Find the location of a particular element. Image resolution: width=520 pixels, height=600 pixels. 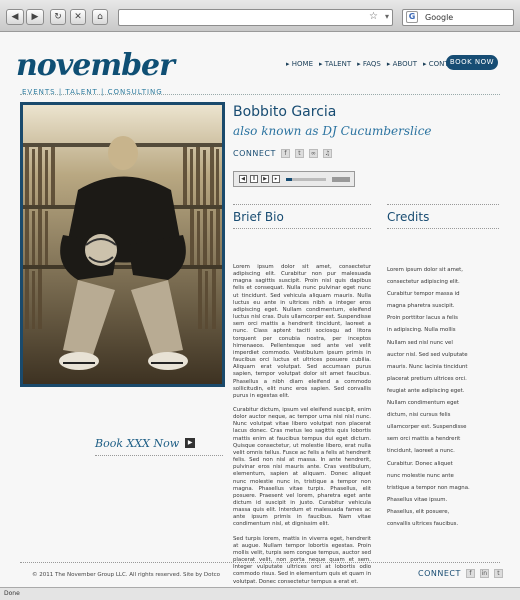

nav-about: ▸ ABOUT is located at coordinates (402, 64).